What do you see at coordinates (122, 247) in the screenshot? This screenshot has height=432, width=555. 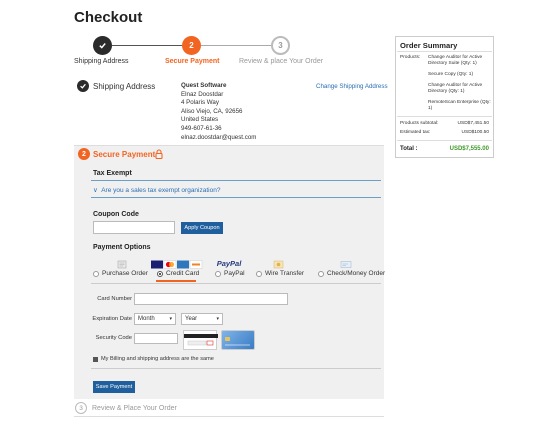 I see `payment-options-heading: Payment Options` at bounding box center [122, 247].